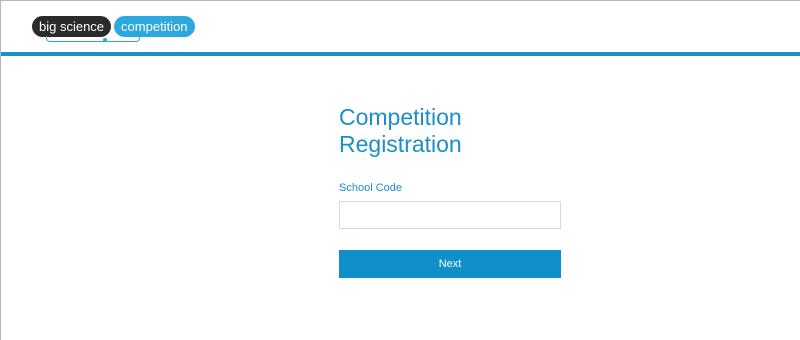 The width and height of the screenshot is (800, 340). Describe the element at coordinates (400, 54) in the screenshot. I see `header-accent-rule` at that location.